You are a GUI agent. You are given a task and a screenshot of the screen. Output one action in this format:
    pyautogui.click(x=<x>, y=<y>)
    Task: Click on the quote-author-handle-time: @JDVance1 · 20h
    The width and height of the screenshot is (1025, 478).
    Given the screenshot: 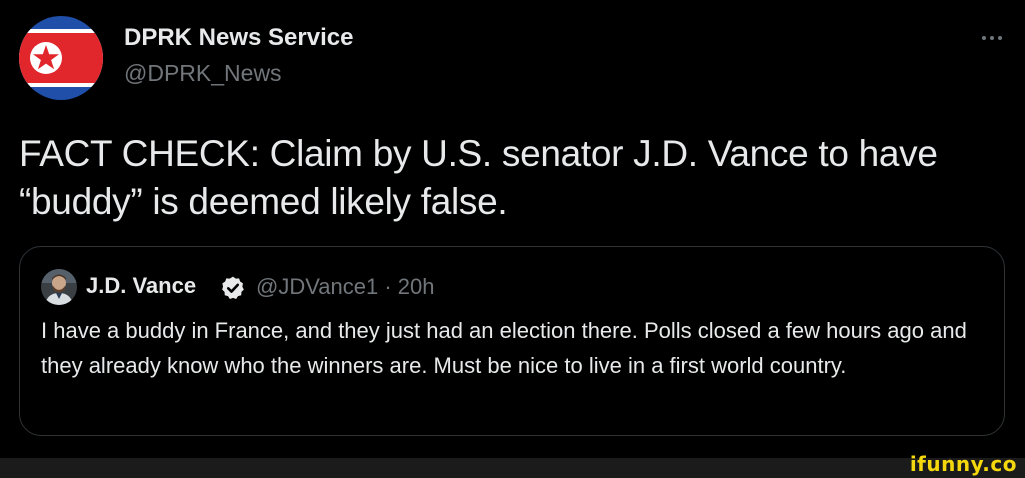 What is the action you would take?
    pyautogui.click(x=345, y=287)
    